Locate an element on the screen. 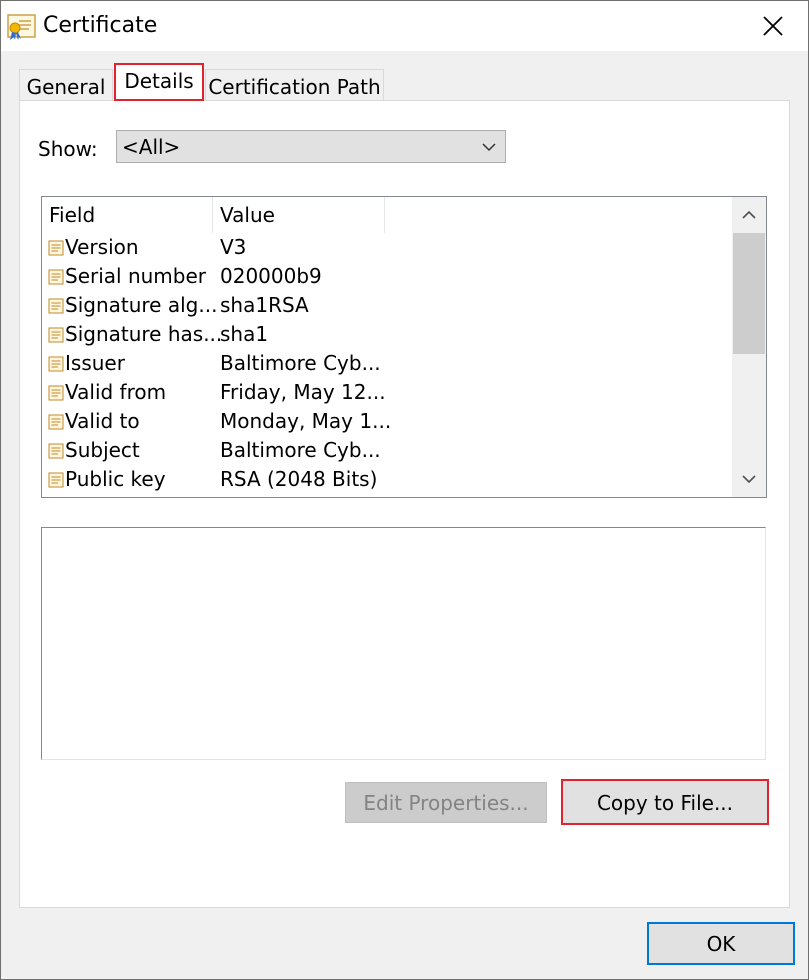 The width and height of the screenshot is (809, 980). chevron-up-icon is located at coordinates (749, 214).